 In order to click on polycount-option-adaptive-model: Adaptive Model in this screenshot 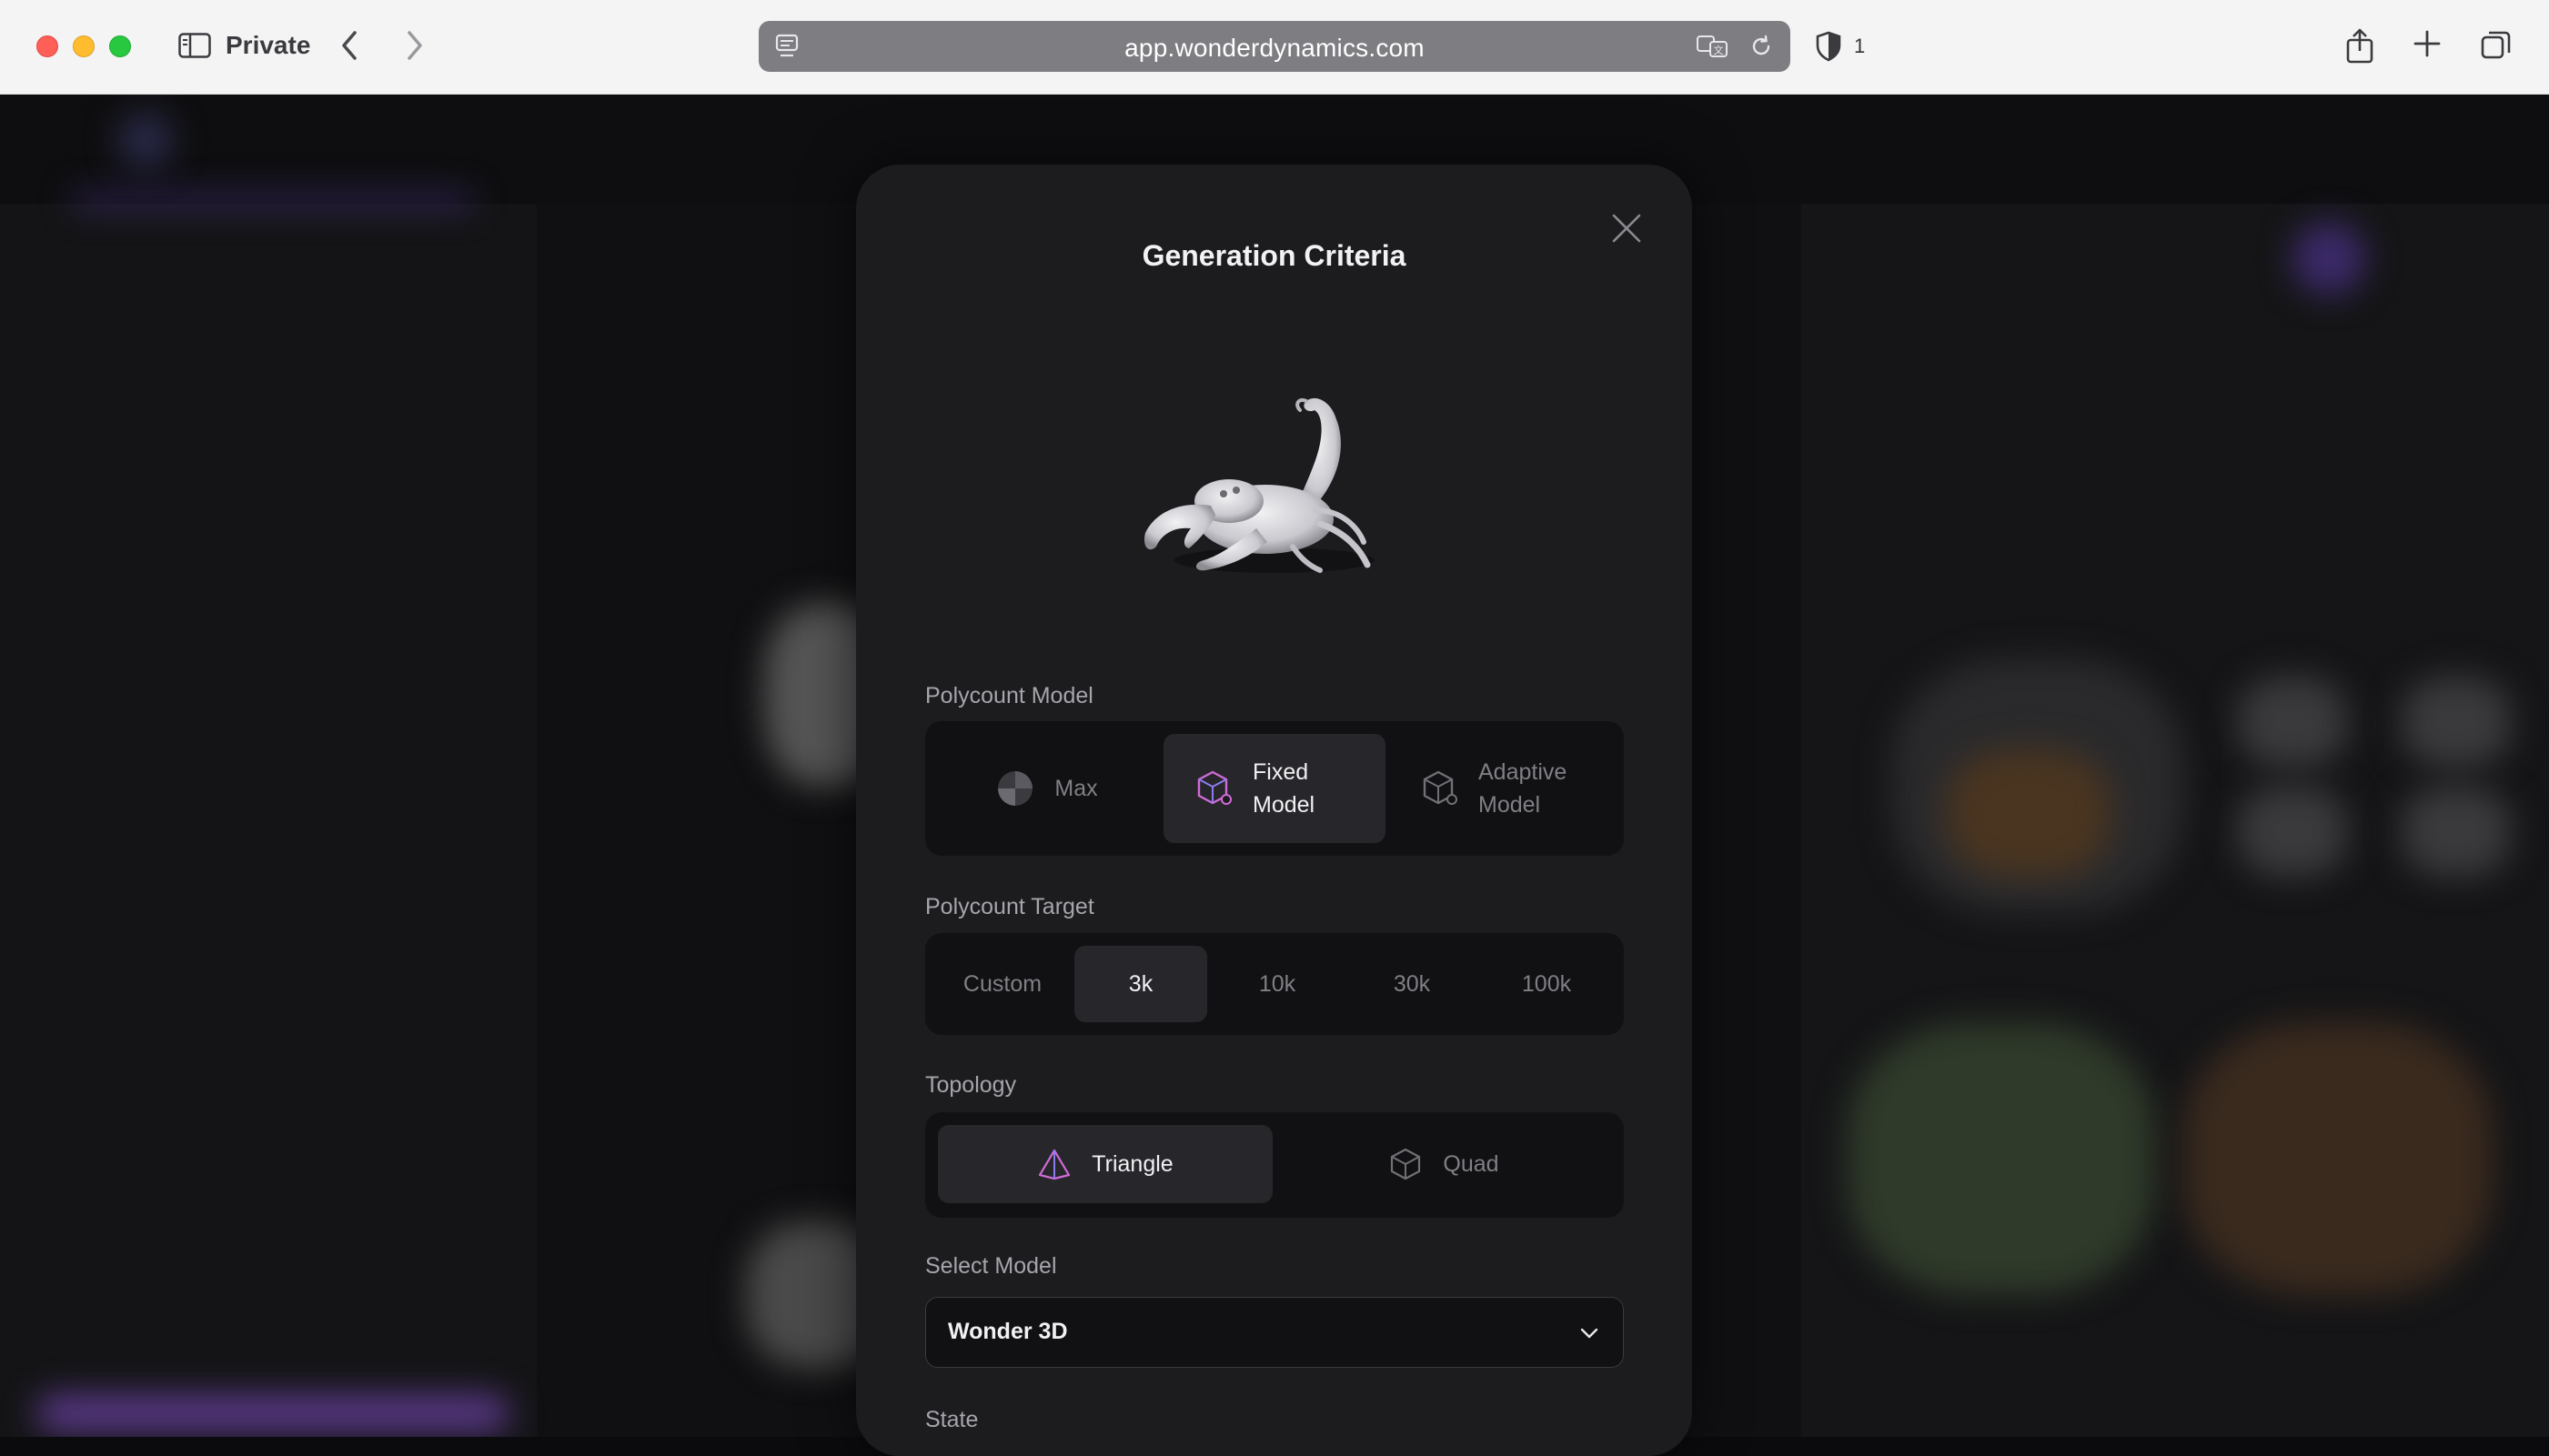, I will do `click(1500, 789)`.